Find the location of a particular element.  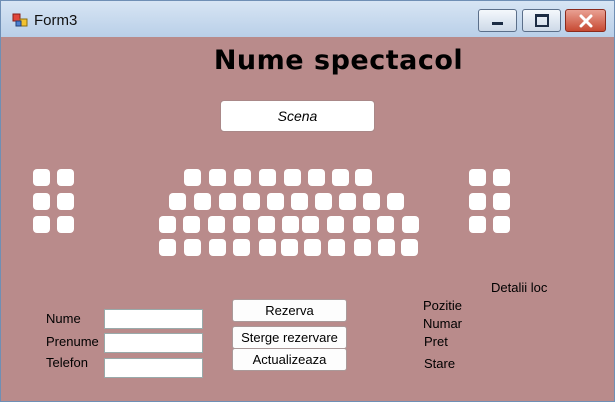

prenume-input is located at coordinates (153, 343).